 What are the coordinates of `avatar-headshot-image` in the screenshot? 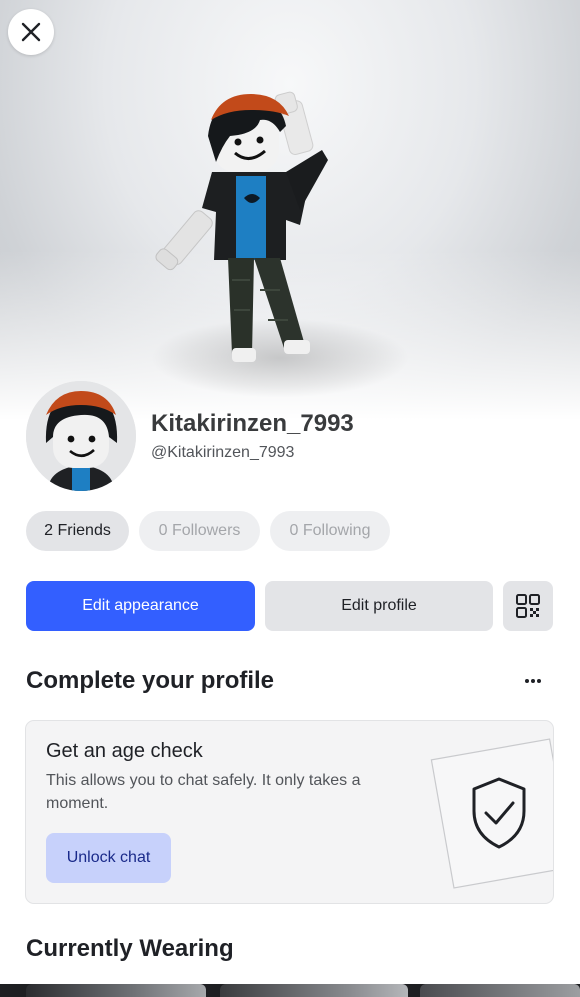 It's located at (81, 436).